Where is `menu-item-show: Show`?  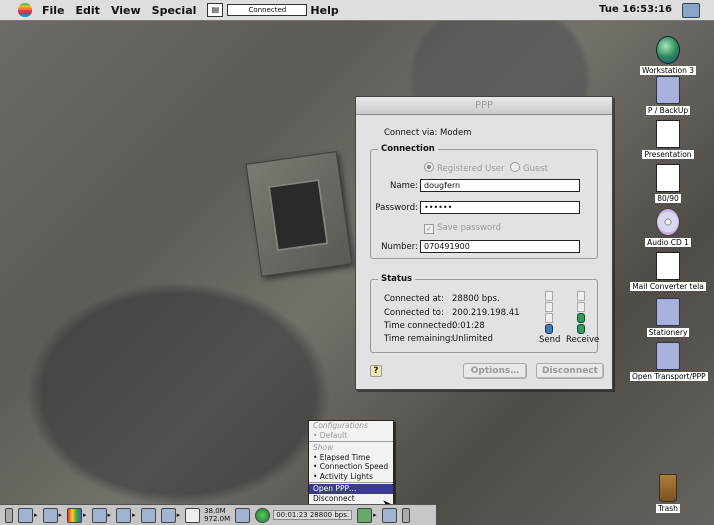 menu-item-show: Show is located at coordinates (323, 447).